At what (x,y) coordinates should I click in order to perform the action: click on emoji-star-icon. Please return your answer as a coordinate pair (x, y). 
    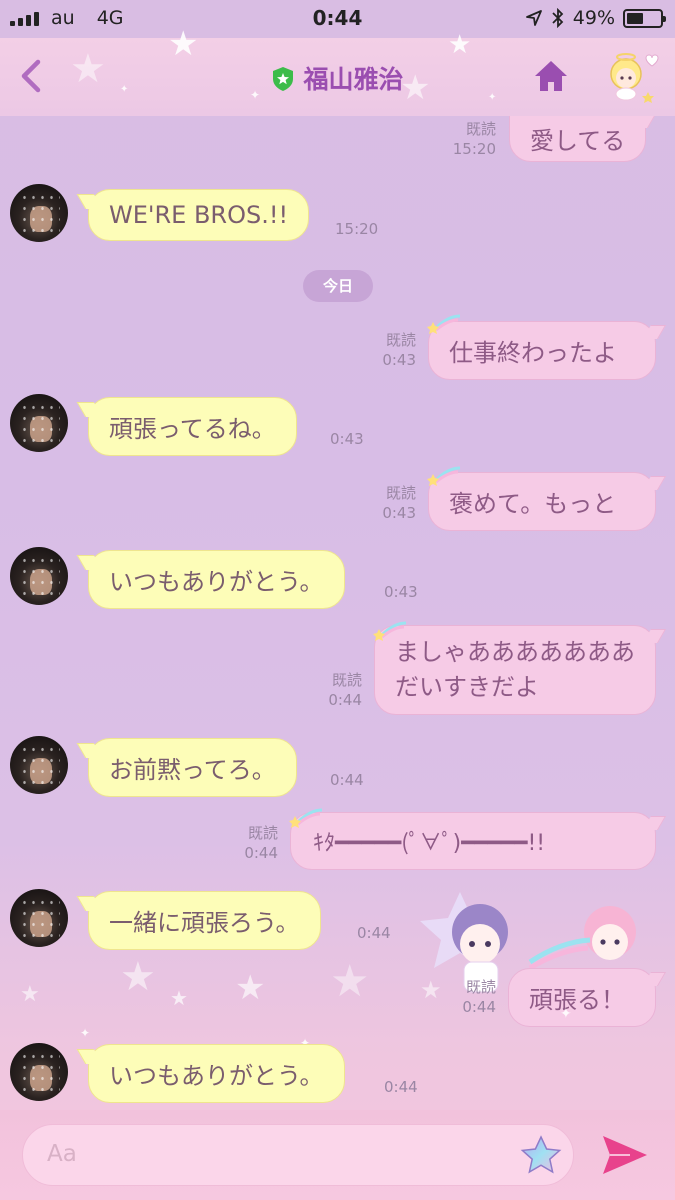
    Looking at the image, I should click on (541, 1156).